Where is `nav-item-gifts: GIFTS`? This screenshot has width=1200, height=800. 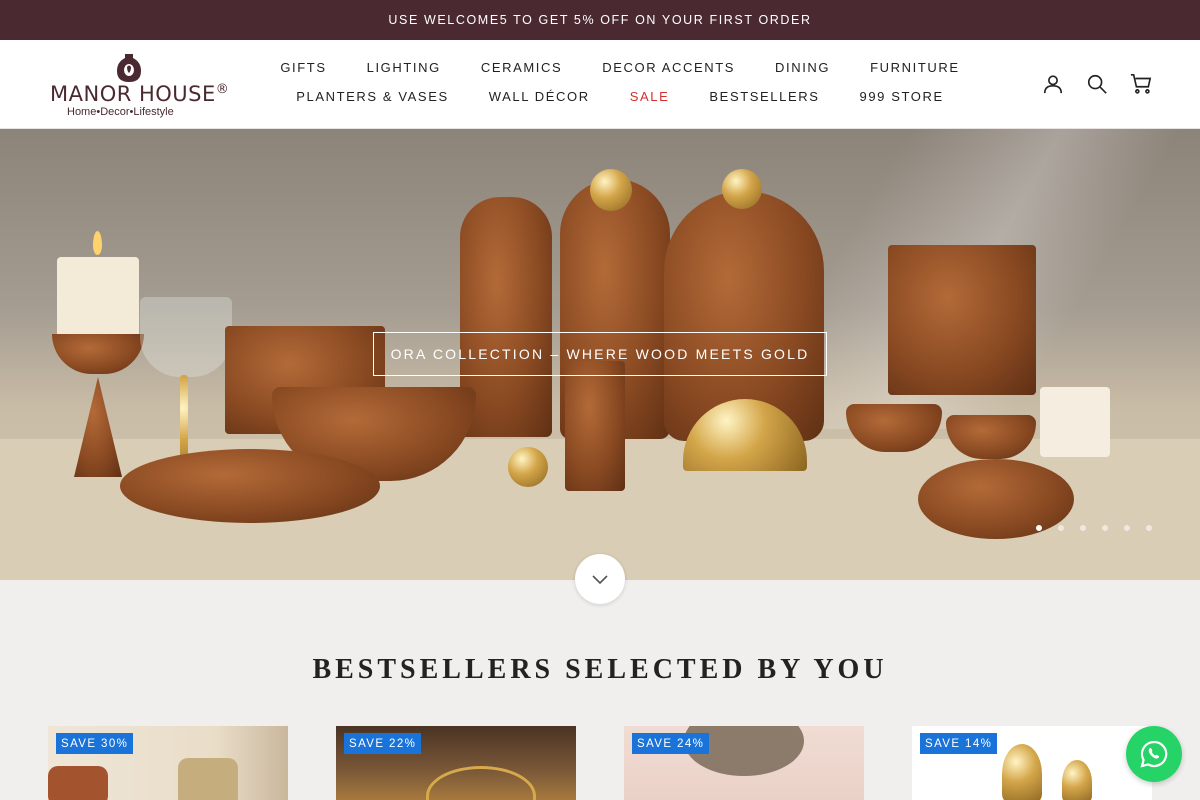 nav-item-gifts: GIFTS is located at coordinates (303, 67).